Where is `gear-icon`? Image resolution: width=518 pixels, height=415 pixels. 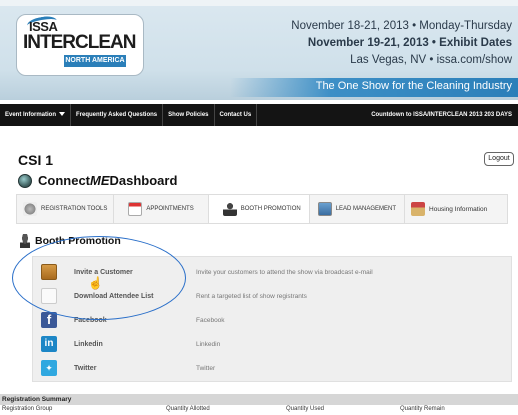
gear-icon is located at coordinates (30, 209).